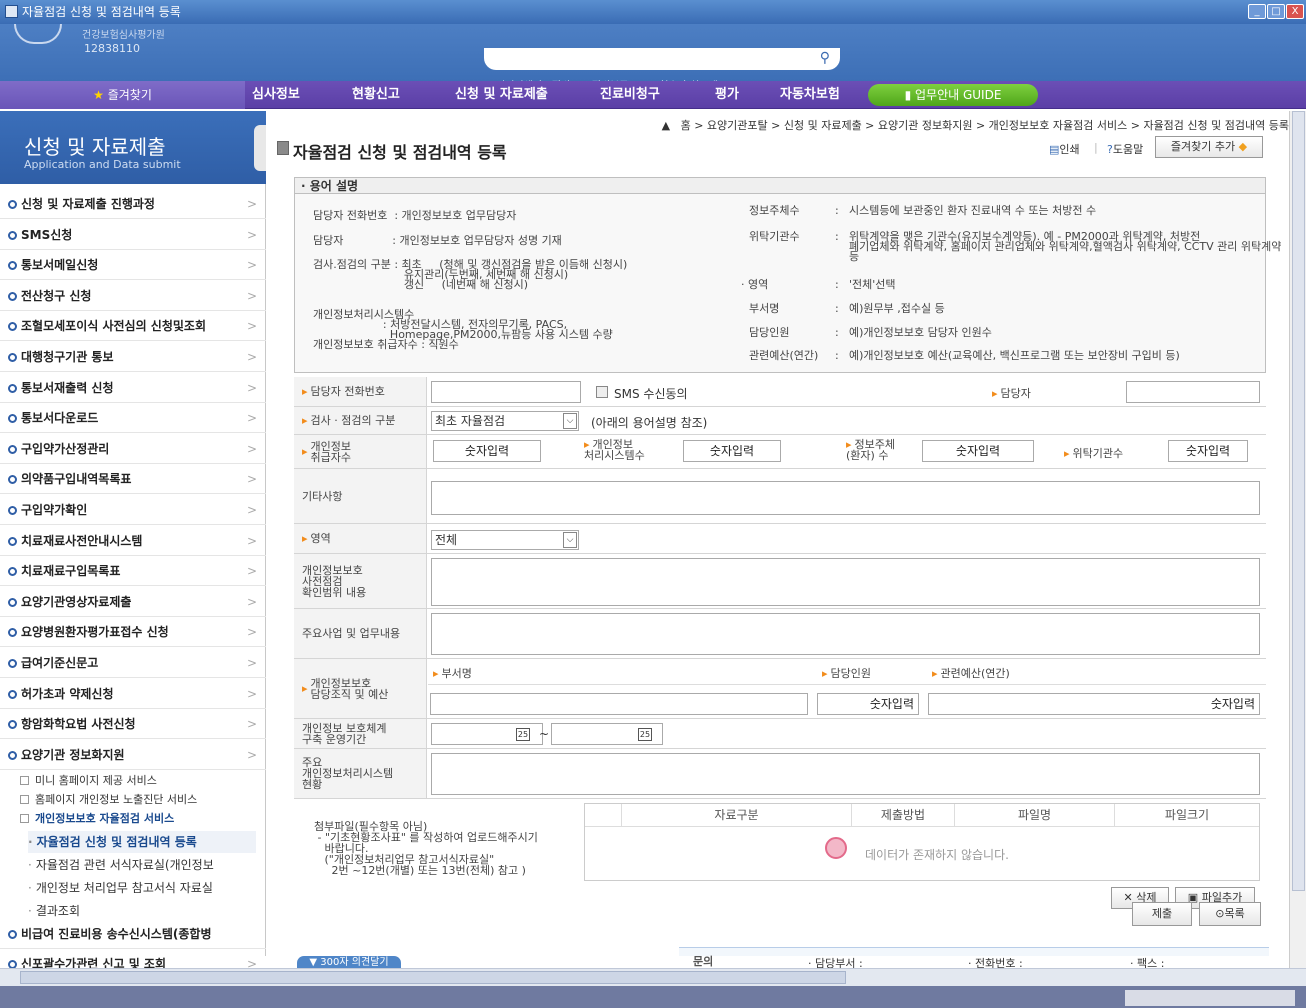  What do you see at coordinates (133, 934) in the screenshot?
I see `sidebar-item: 비급여 진료비용 송수신시스템(종합병` at bounding box center [133, 934].